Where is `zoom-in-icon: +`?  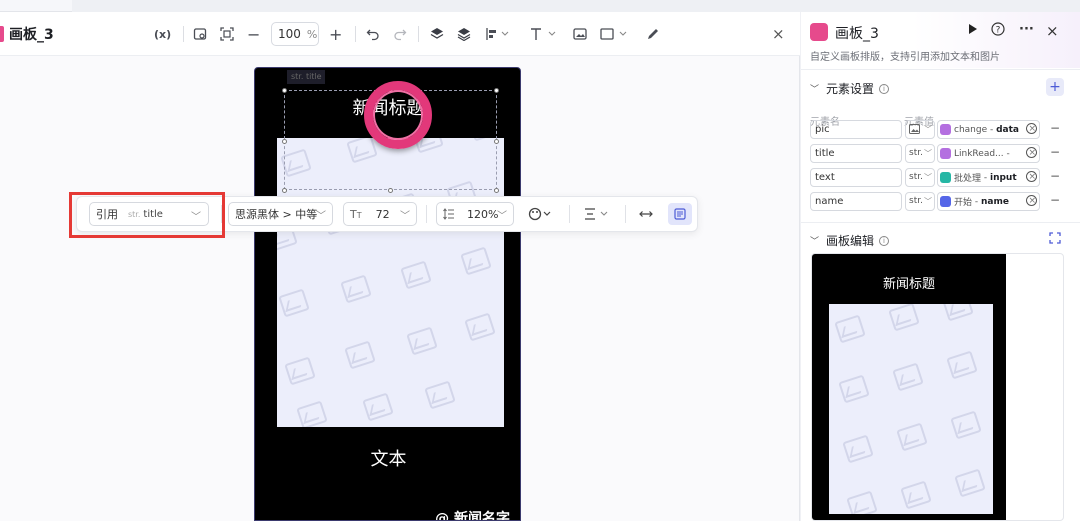 zoom-in-icon: + is located at coordinates (335, 34).